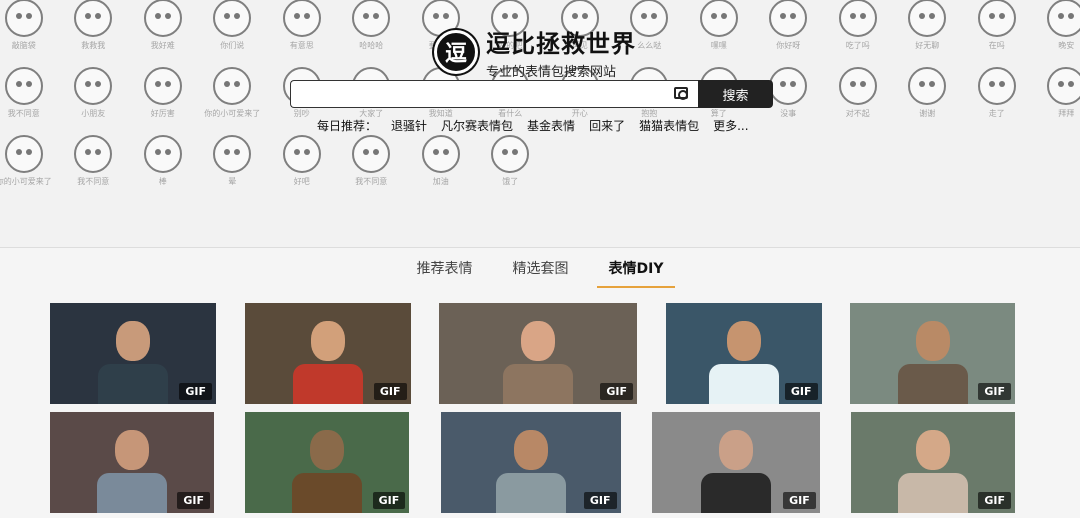  I want to click on site-title: 逗比拯救世界, so click(561, 44).